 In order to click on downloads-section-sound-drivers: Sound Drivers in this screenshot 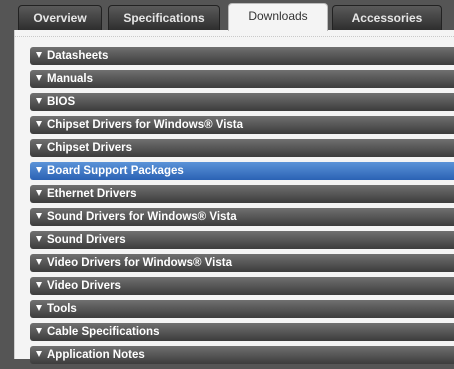, I will do `click(242, 240)`.